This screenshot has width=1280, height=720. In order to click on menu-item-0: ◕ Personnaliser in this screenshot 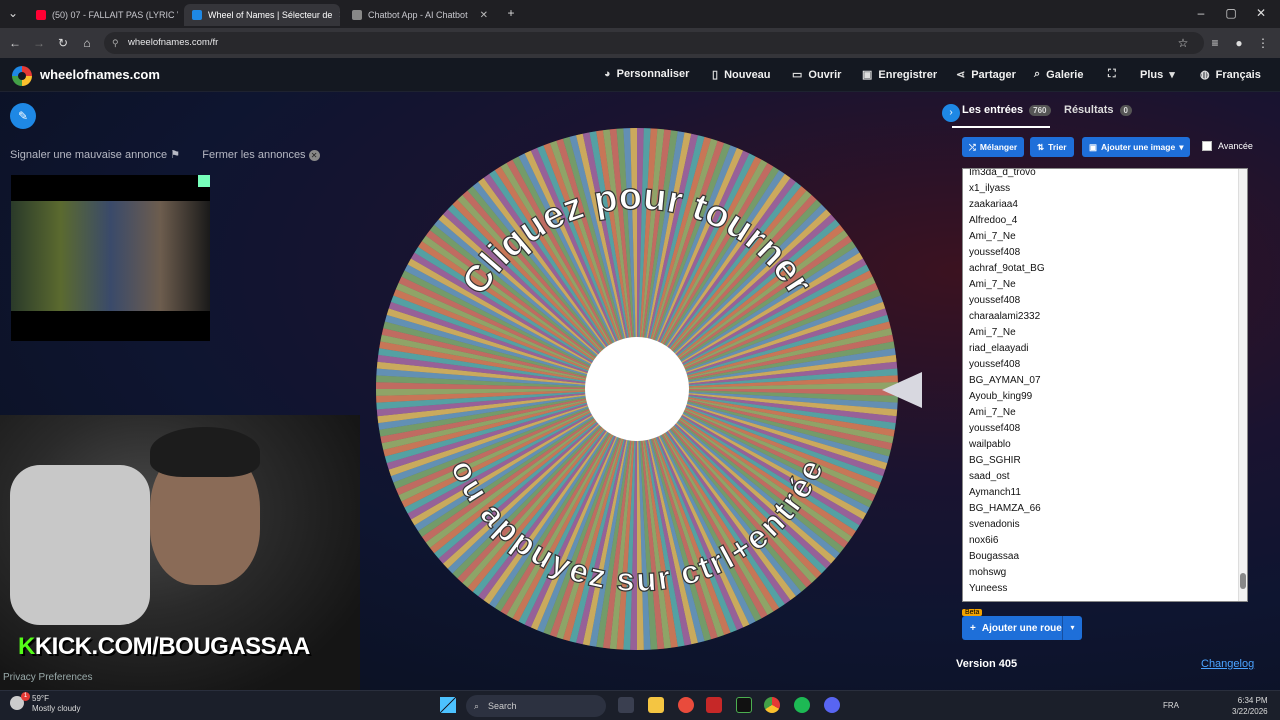, I will do `click(646, 74)`.